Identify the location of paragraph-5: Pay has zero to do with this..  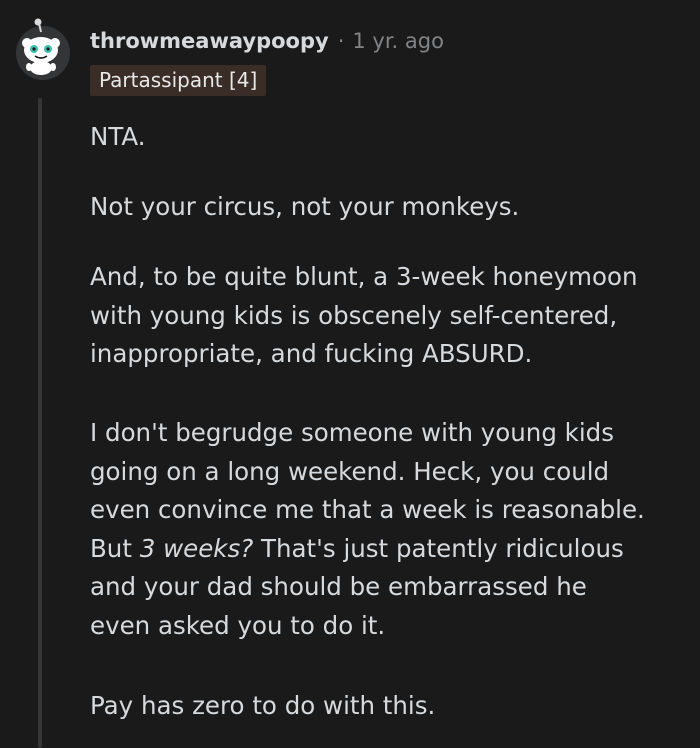
(263, 705).